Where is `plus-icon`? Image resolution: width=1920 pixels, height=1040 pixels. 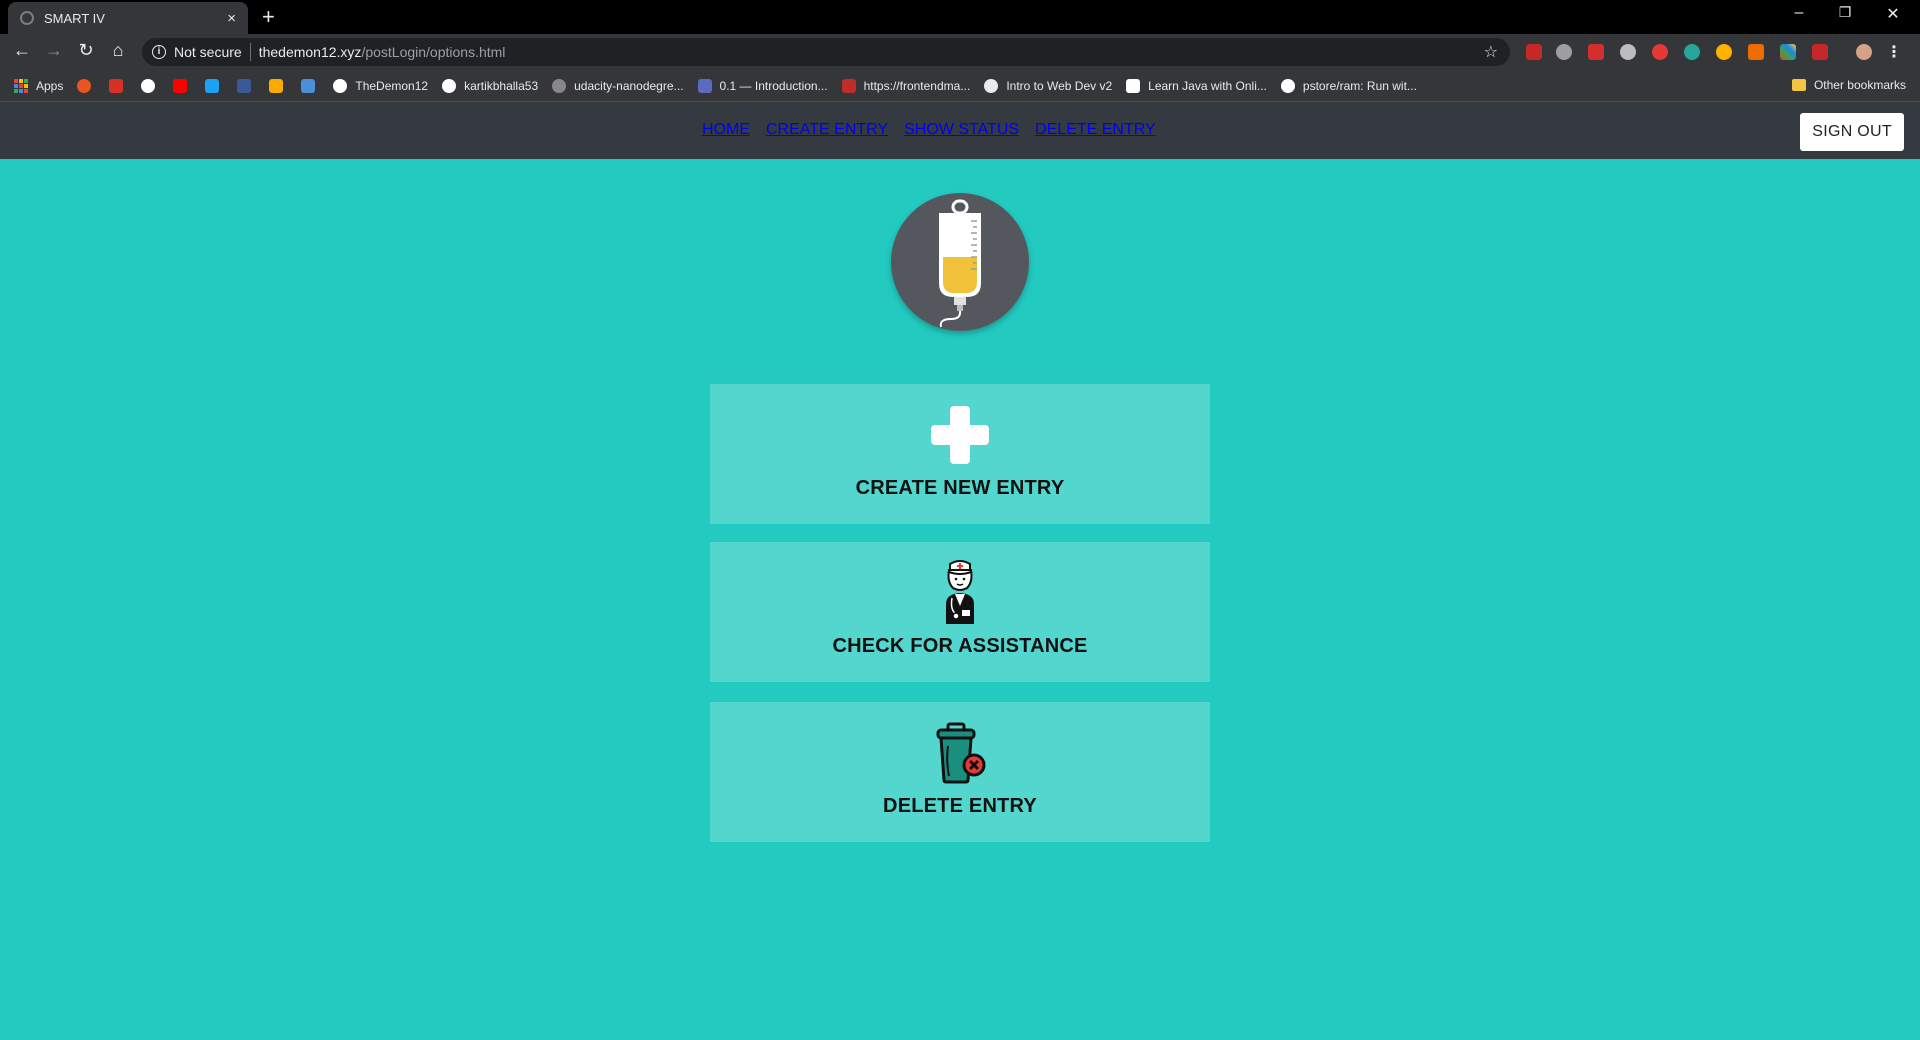
plus-icon is located at coordinates (960, 435).